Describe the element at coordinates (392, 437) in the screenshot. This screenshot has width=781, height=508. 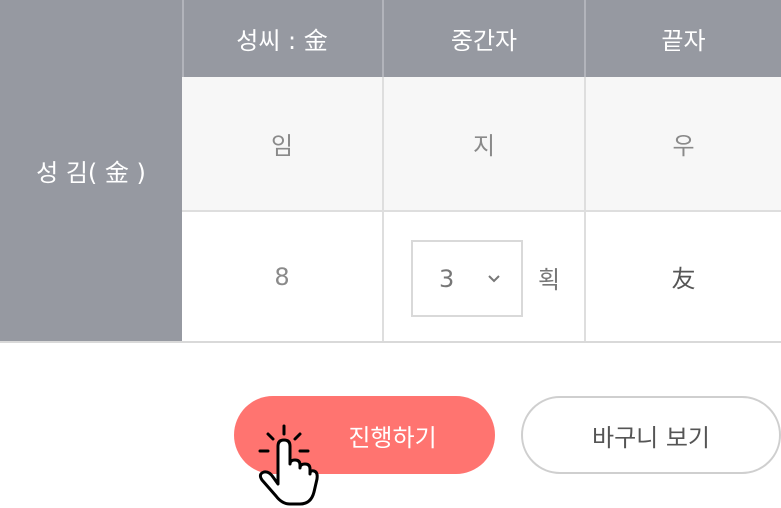
I see `proceed-button-label: 진행하기` at that location.